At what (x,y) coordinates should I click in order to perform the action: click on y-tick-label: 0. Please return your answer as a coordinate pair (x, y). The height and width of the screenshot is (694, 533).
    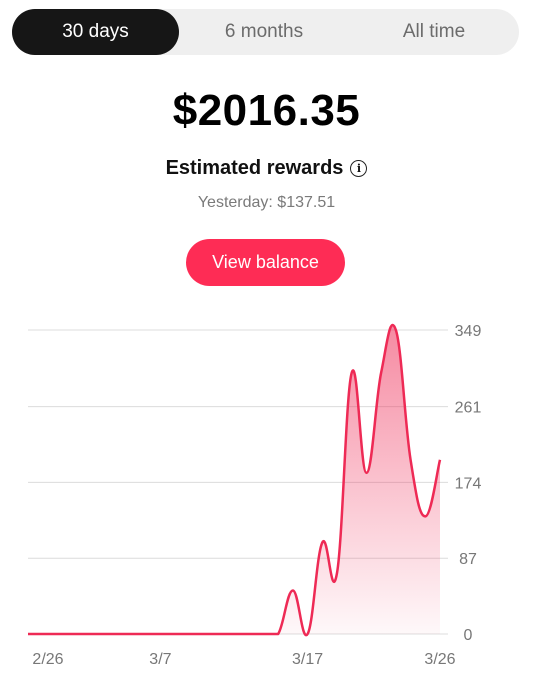
    Looking at the image, I should click on (468, 635).